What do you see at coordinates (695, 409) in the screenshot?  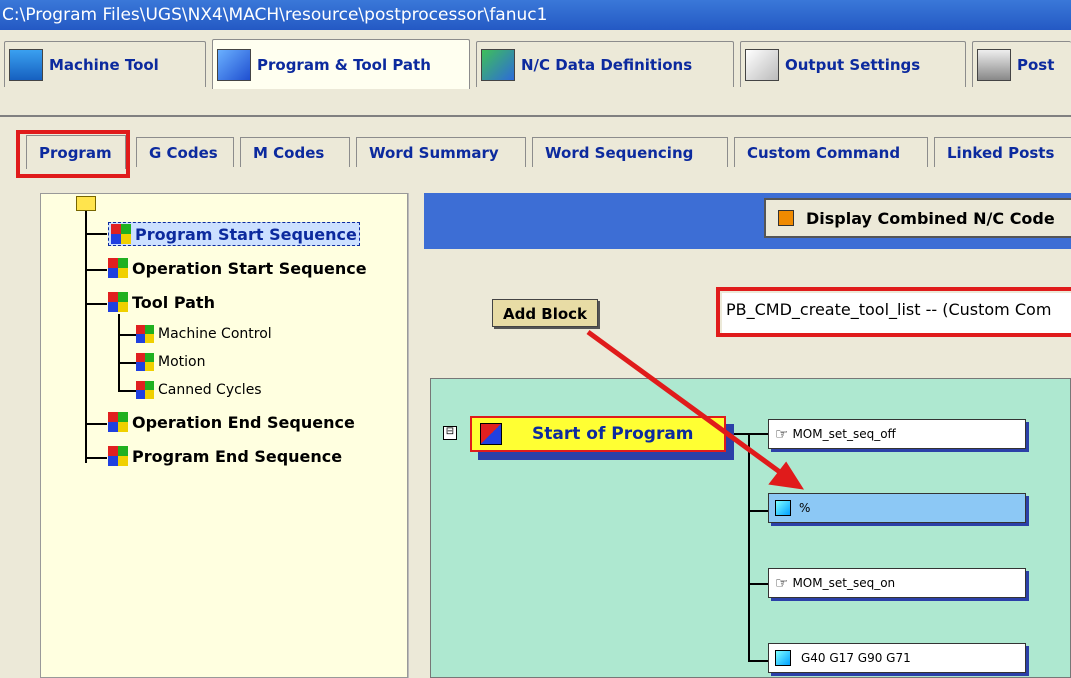 I see `annotation-arrow` at bounding box center [695, 409].